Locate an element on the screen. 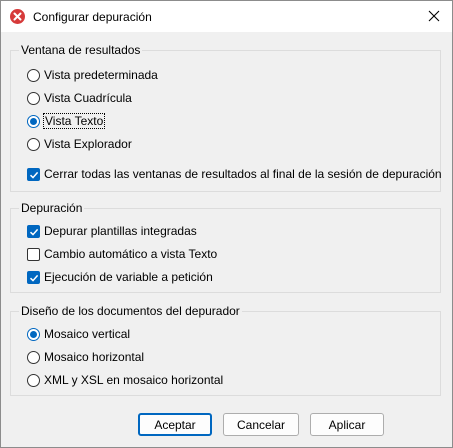  accept-button: Aceptar is located at coordinates (175, 424).